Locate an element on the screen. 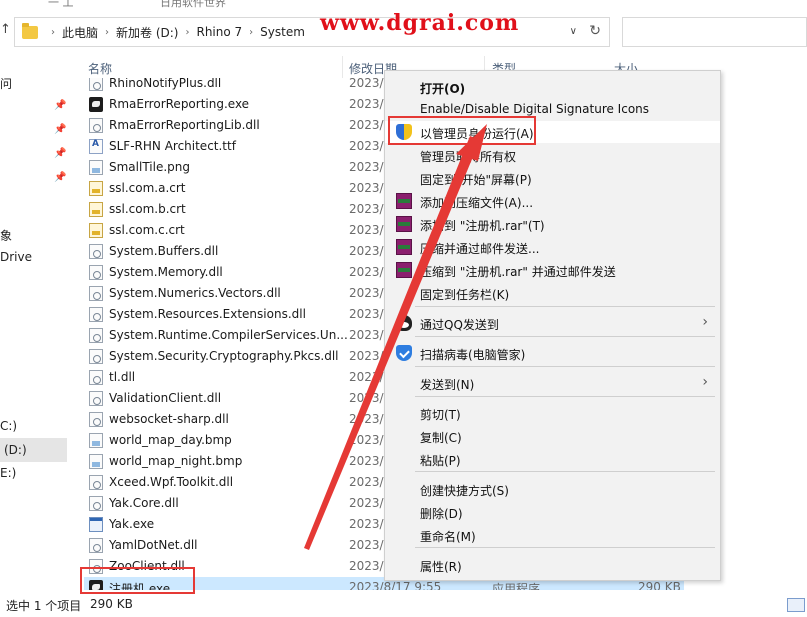 The image size is (807, 617). folder-icon is located at coordinates (30, 30).